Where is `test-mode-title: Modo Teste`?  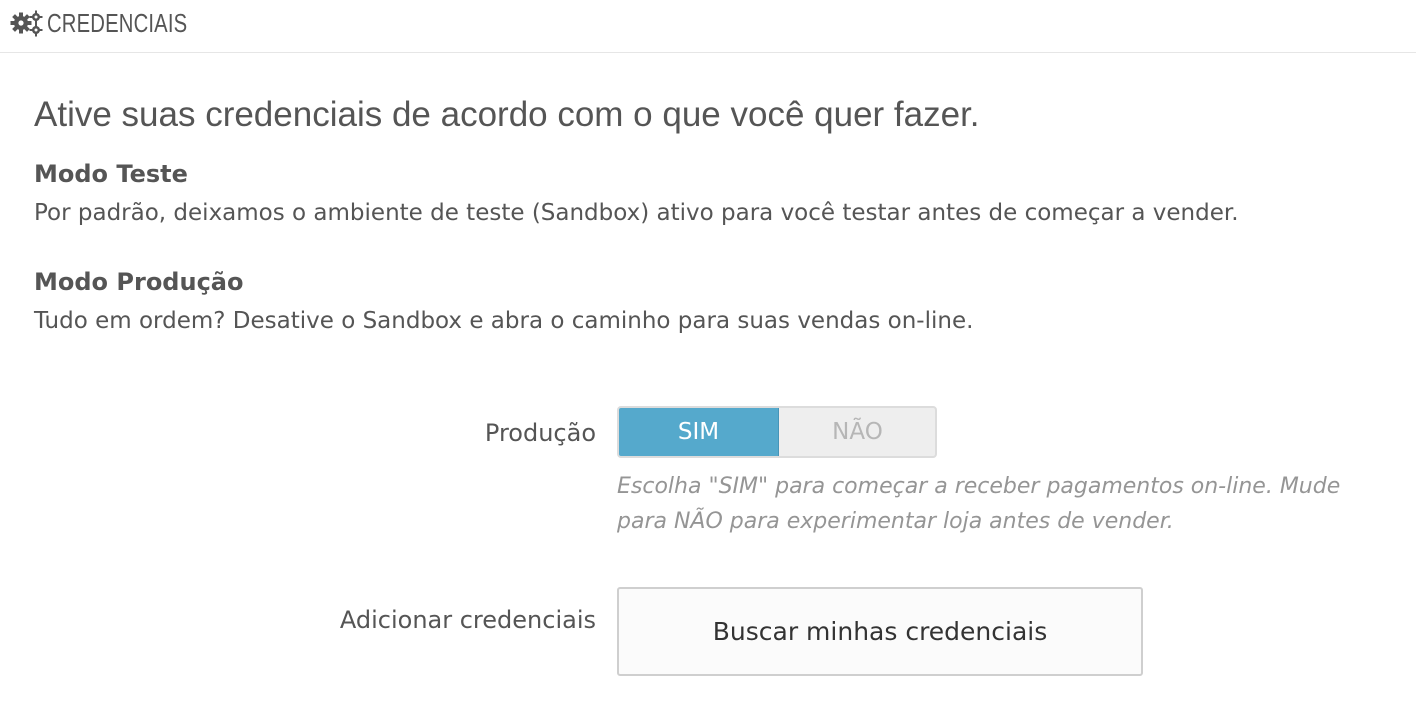 test-mode-title: Modo Teste is located at coordinates (111, 174).